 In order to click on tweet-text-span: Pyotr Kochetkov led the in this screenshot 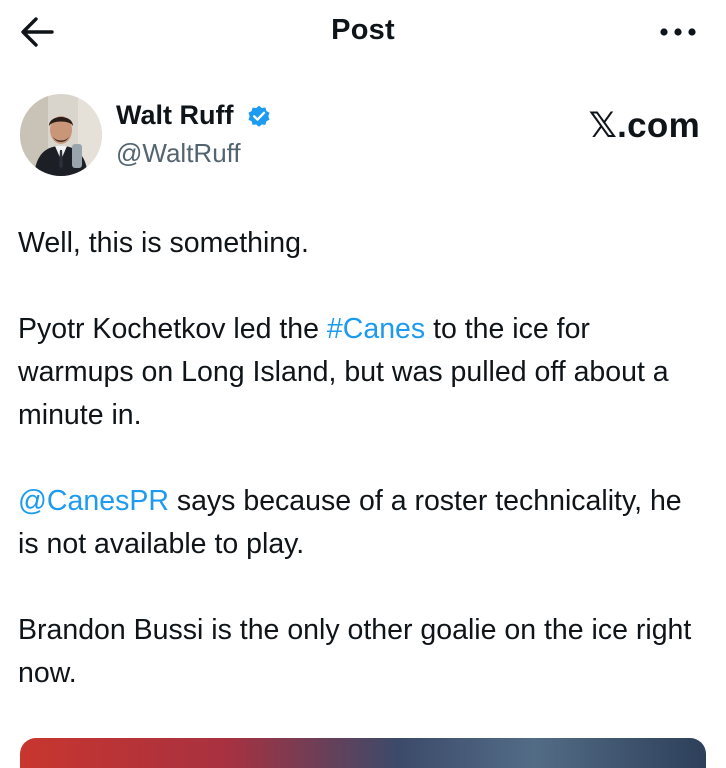, I will do `click(172, 329)`.